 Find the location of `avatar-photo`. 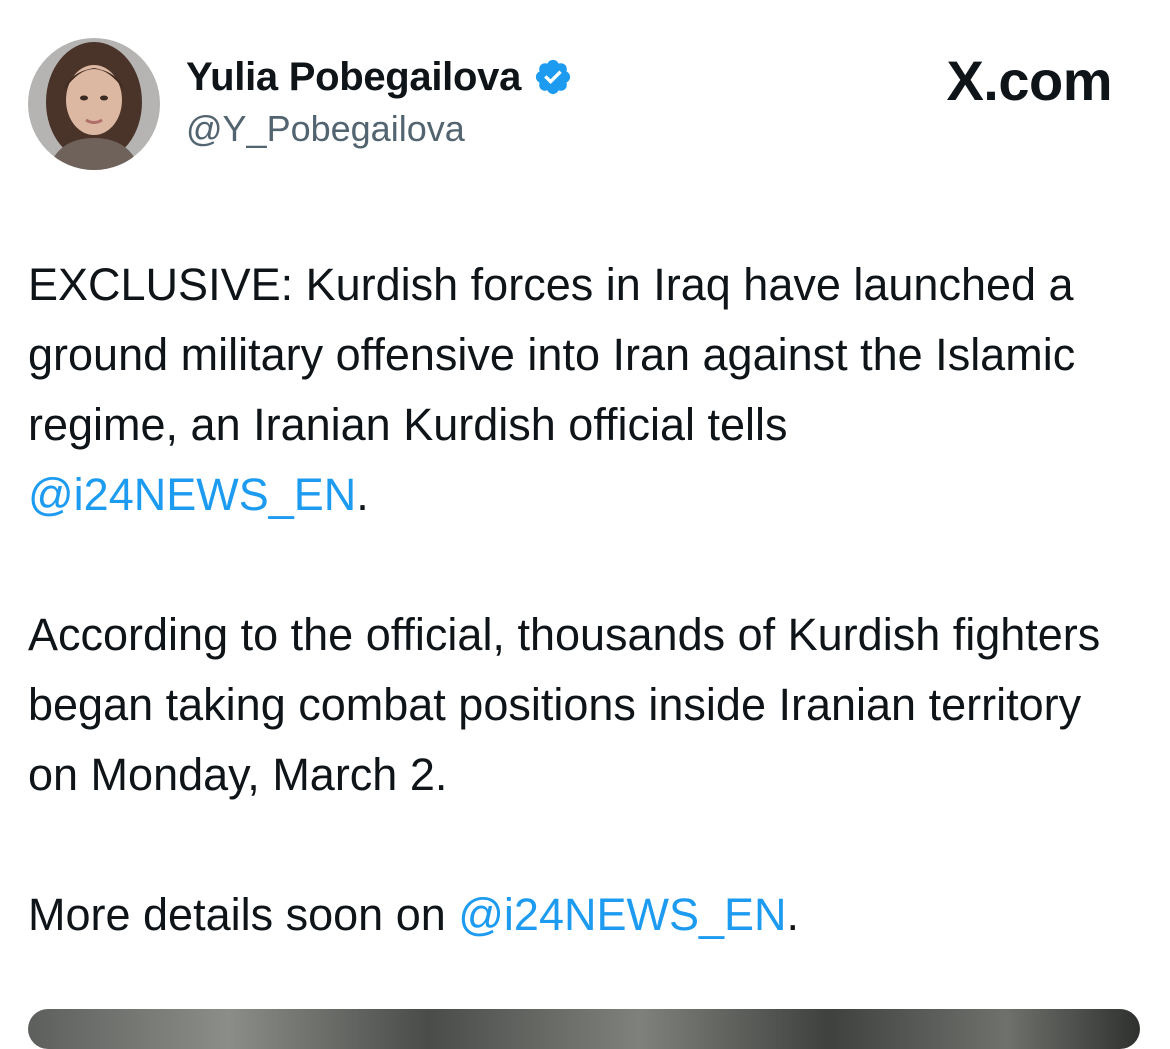

avatar-photo is located at coordinates (94, 104).